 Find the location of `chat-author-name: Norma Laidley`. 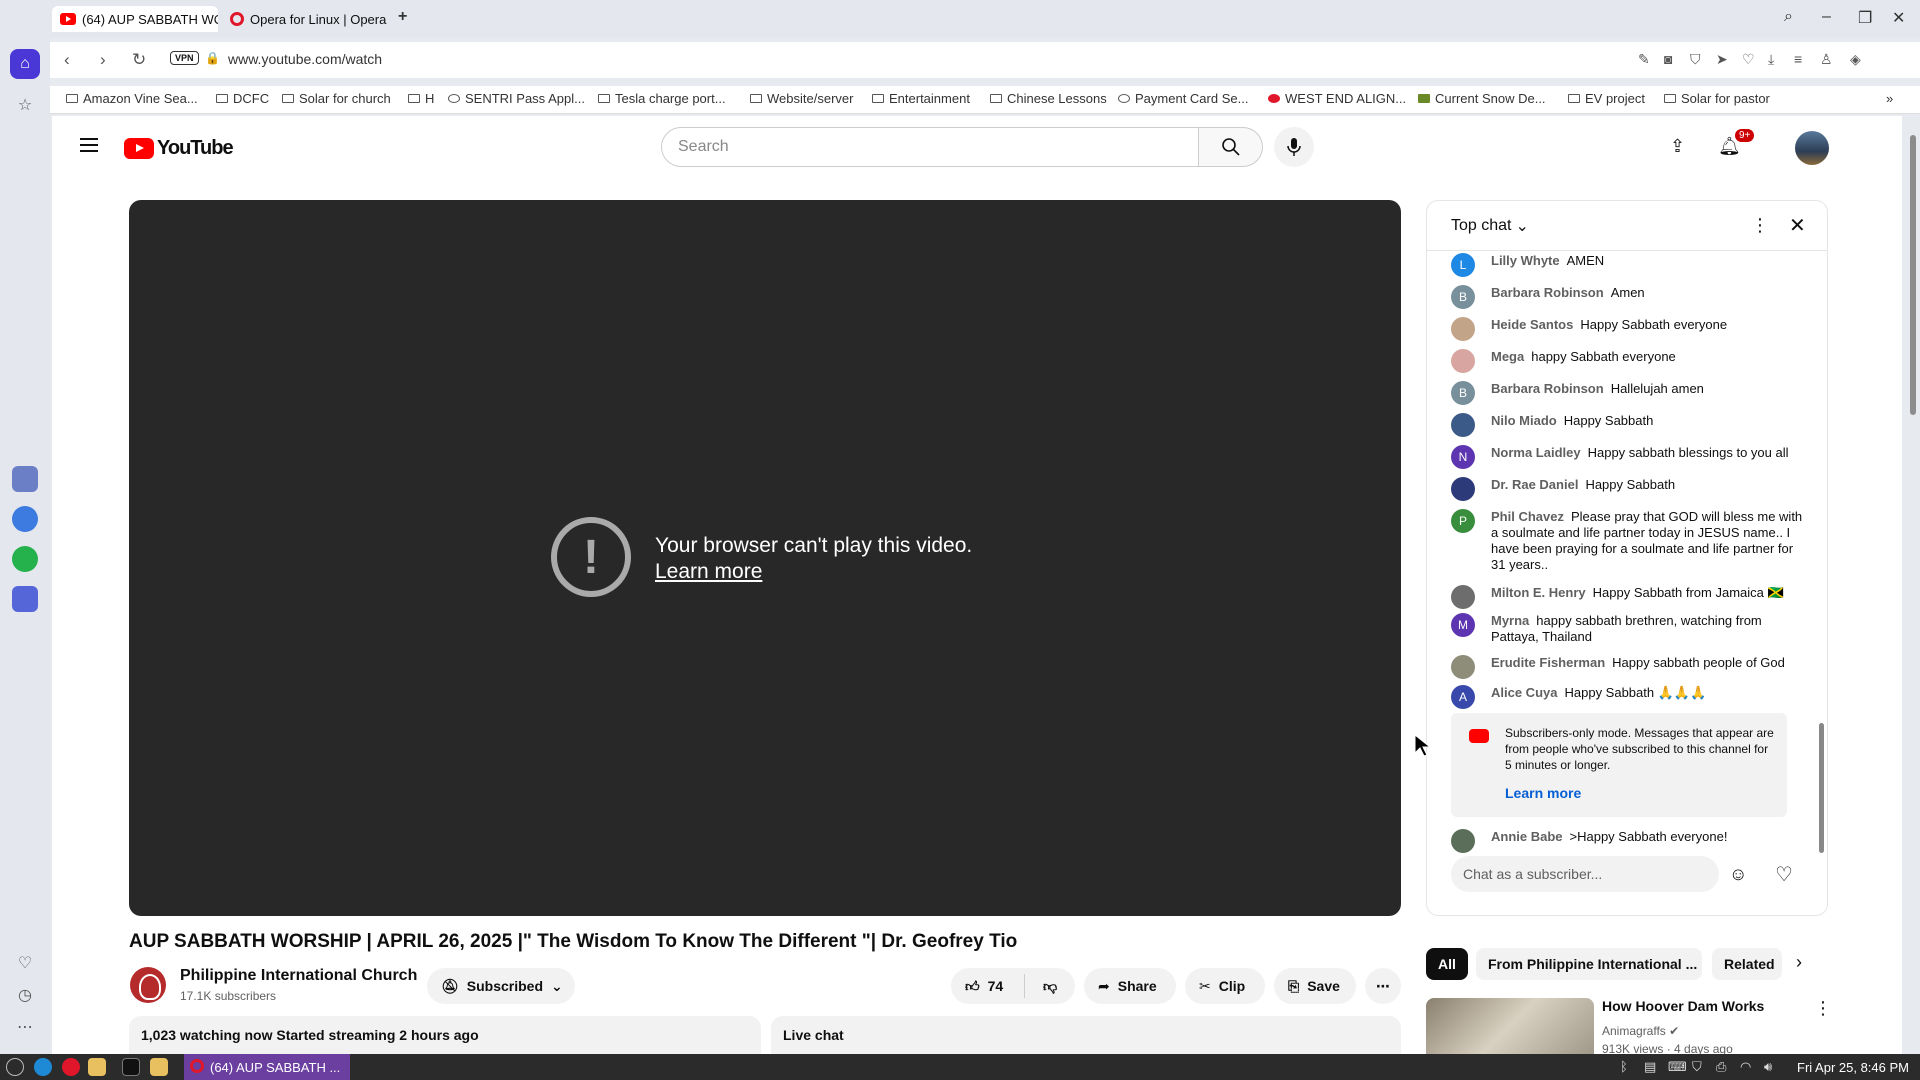

chat-author-name: Norma Laidley is located at coordinates (1536, 452).